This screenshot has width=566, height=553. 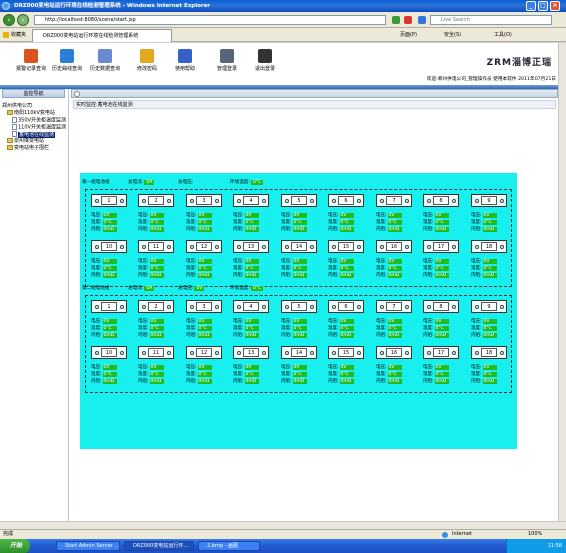 I want to click on collapse-icon, so click(x=77, y=94).